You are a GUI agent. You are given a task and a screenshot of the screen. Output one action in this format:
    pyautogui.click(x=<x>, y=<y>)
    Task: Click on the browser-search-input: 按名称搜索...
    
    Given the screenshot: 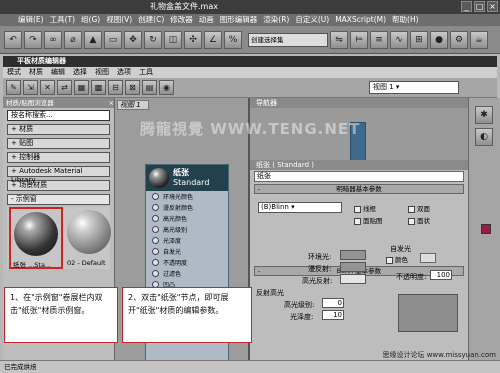 What is the action you would take?
    pyautogui.click(x=58, y=115)
    